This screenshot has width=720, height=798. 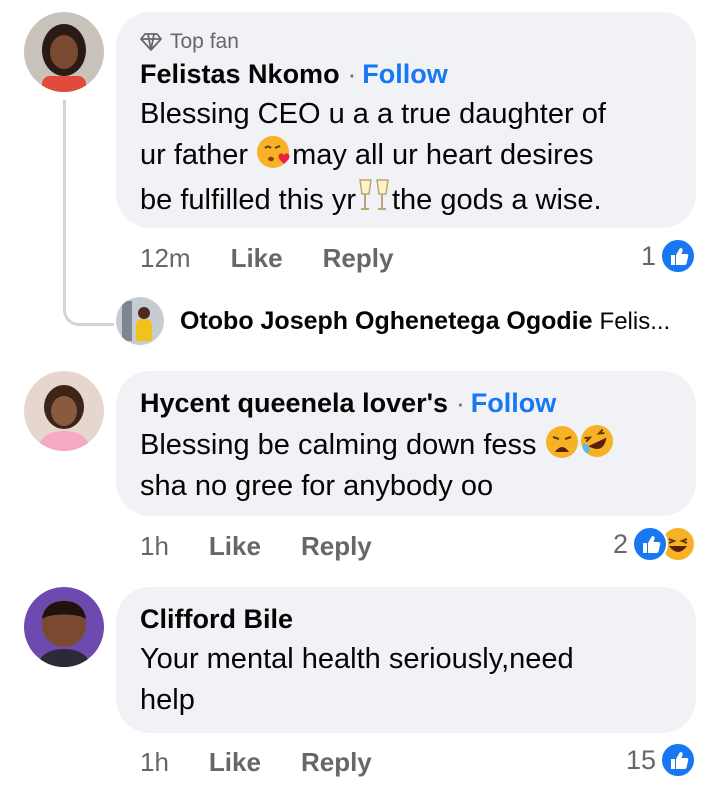 I want to click on avatar-clifford, so click(x=64, y=627).